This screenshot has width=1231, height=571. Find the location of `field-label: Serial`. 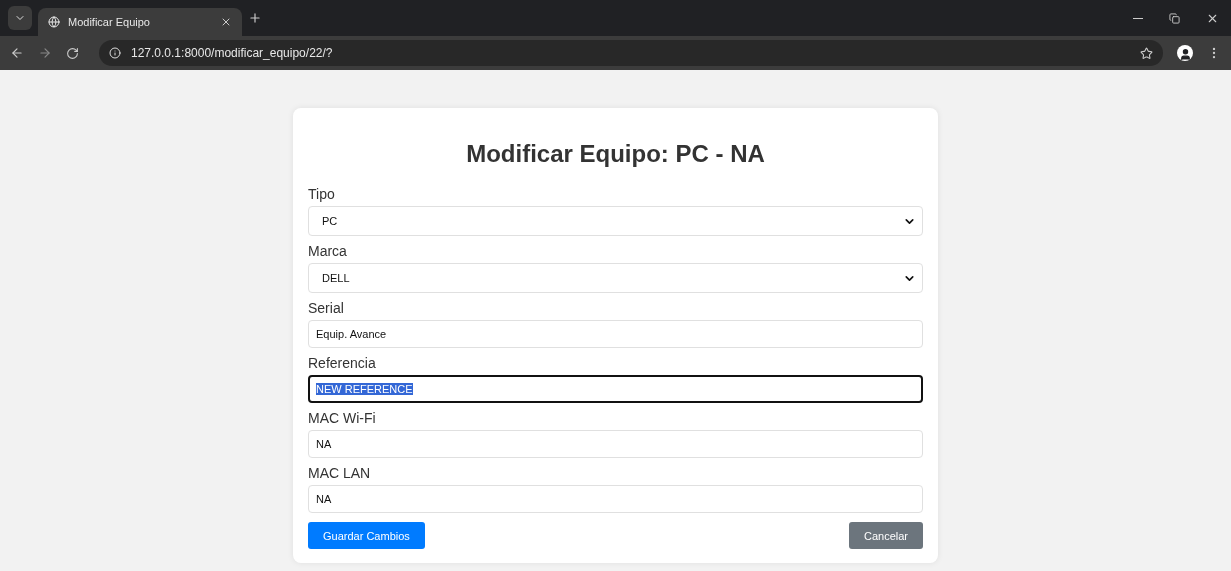

field-label: Serial is located at coordinates (326, 308).